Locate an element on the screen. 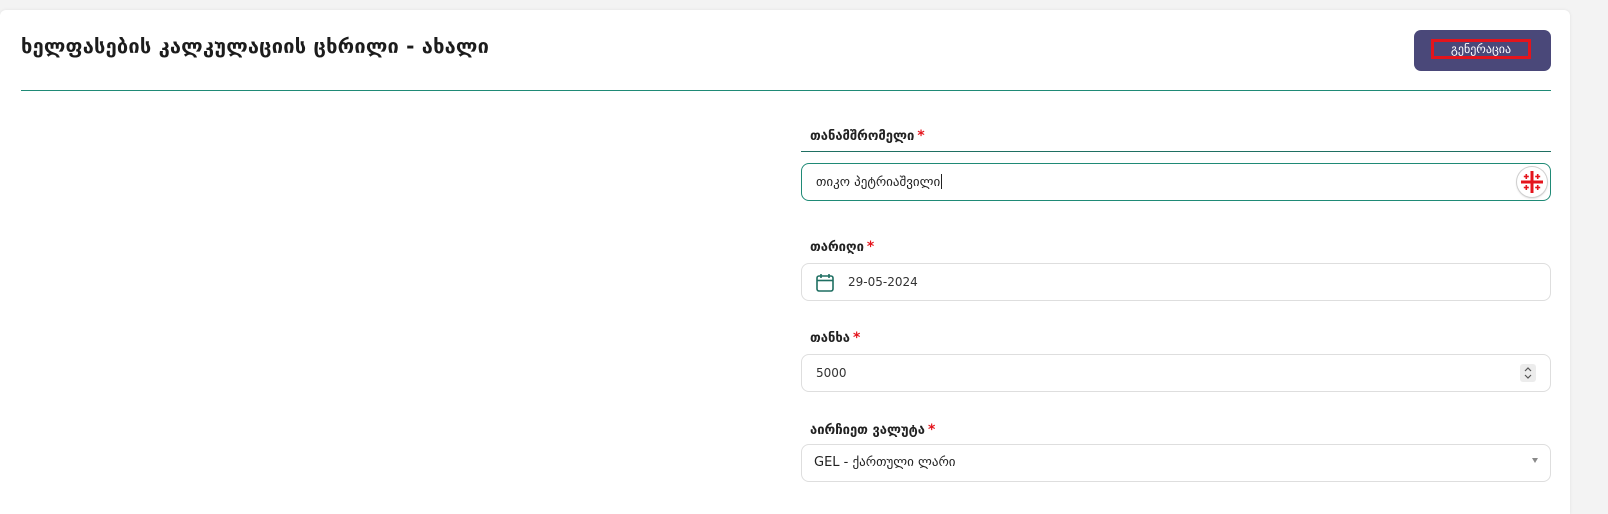  currency-select: GEL - ქართული ლარი is located at coordinates (1176, 463).